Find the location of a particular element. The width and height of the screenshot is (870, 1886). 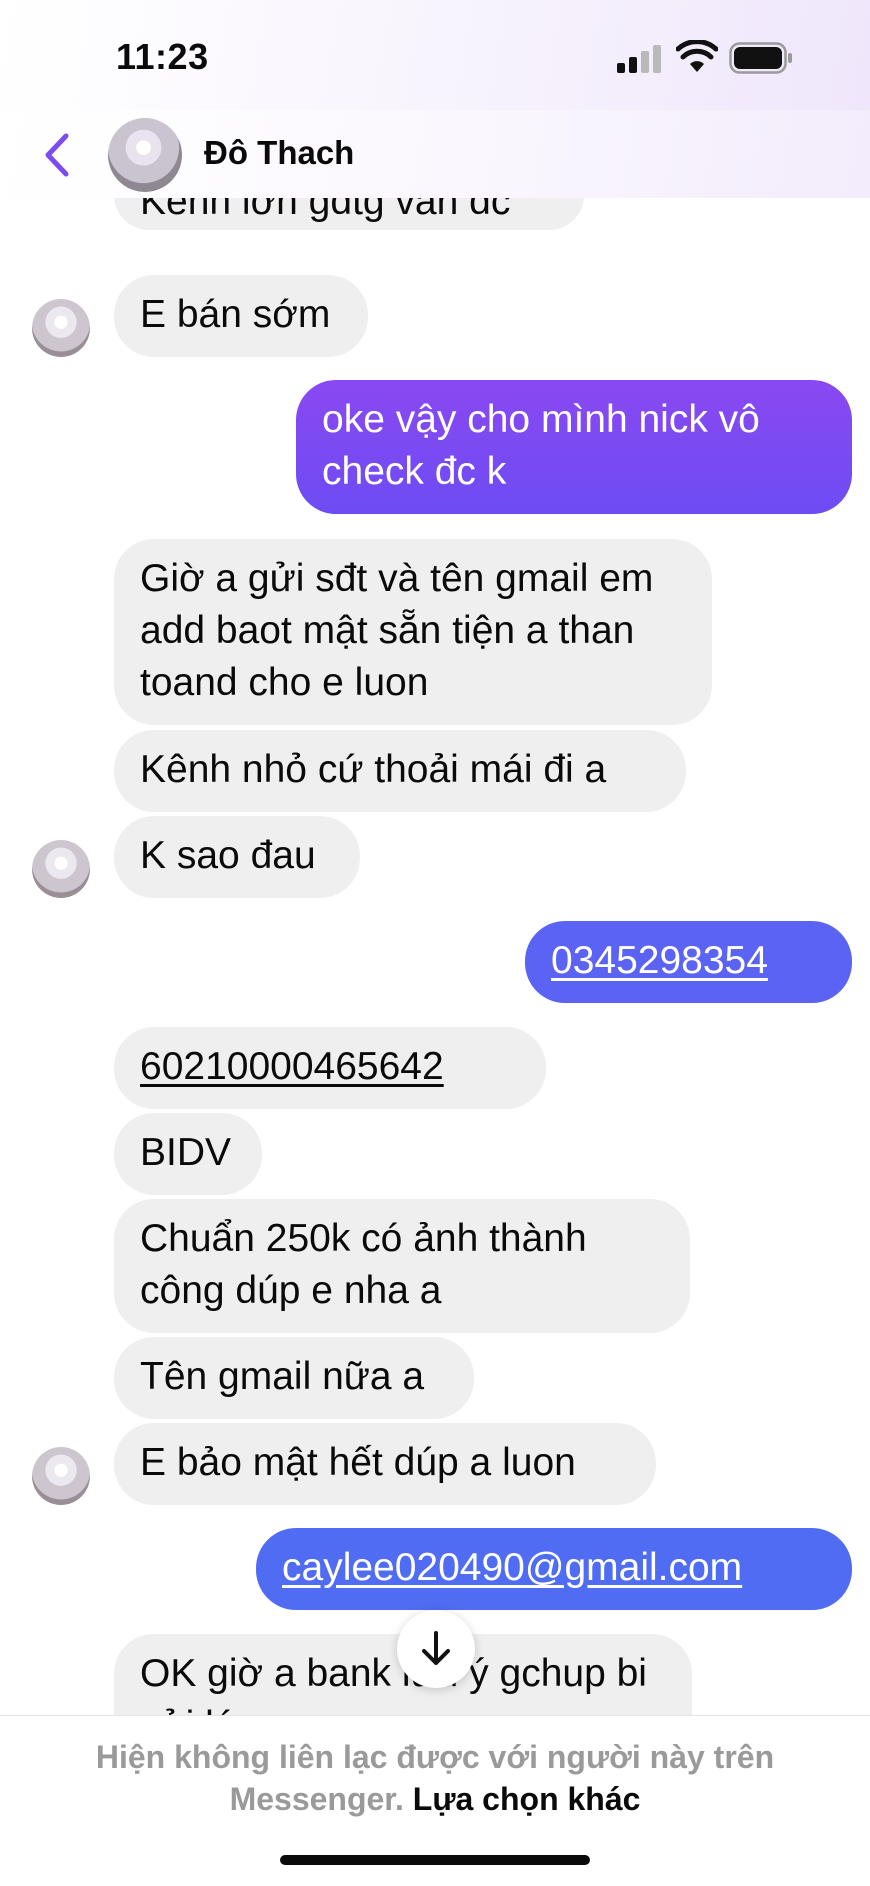

message-incoming: E bán sớm is located at coordinates (241, 316).